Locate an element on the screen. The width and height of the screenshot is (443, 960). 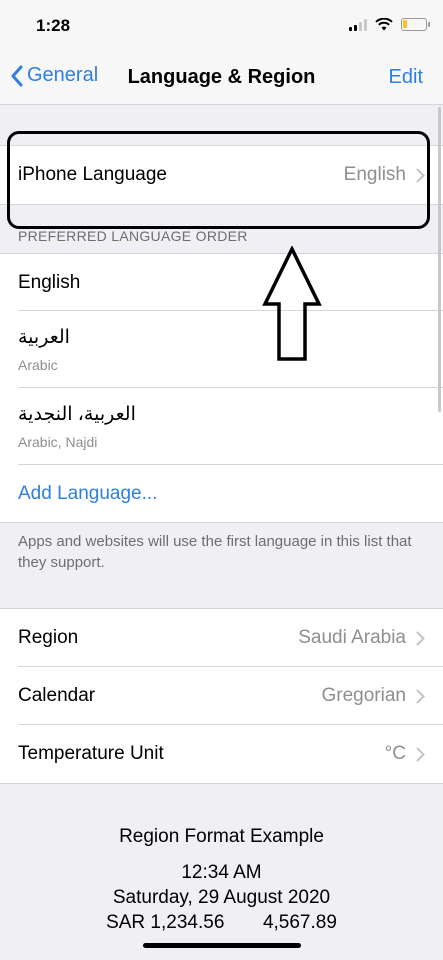
language-item-arabic-najdi: العربية، النجدية Arabic, Najdi is located at coordinates (221, 426).